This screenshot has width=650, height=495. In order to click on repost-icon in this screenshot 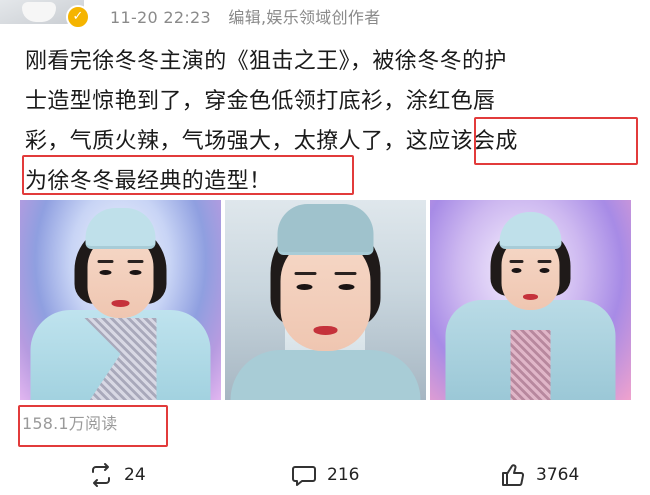, I will do `click(101, 475)`.